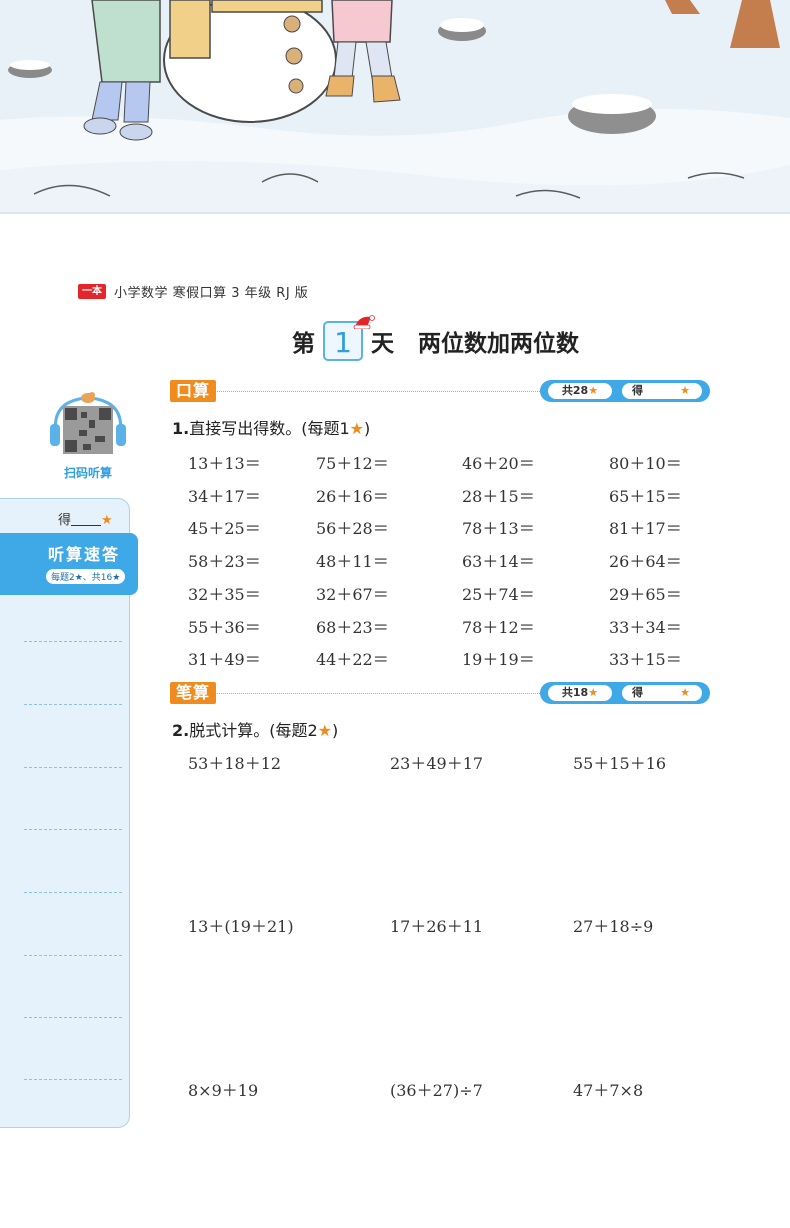 The image size is (790, 1228). What do you see at coordinates (224, 594) in the screenshot?
I see `oral-problem: 32＋35＝` at bounding box center [224, 594].